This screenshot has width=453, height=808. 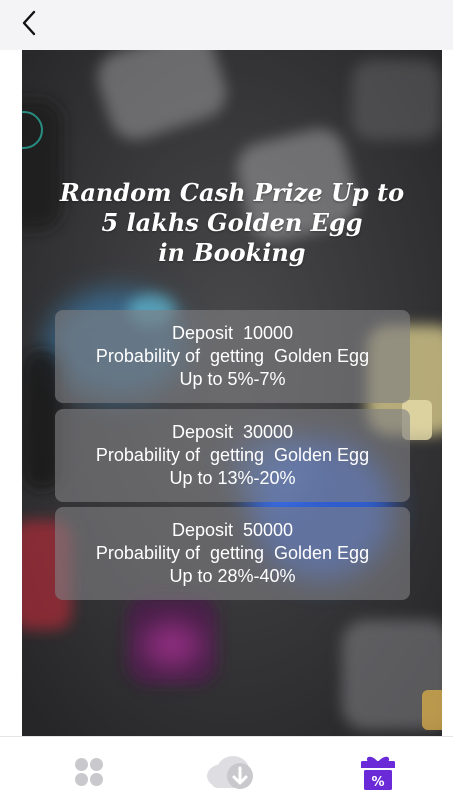 I want to click on tab-promotions: %, so click(x=378, y=772).